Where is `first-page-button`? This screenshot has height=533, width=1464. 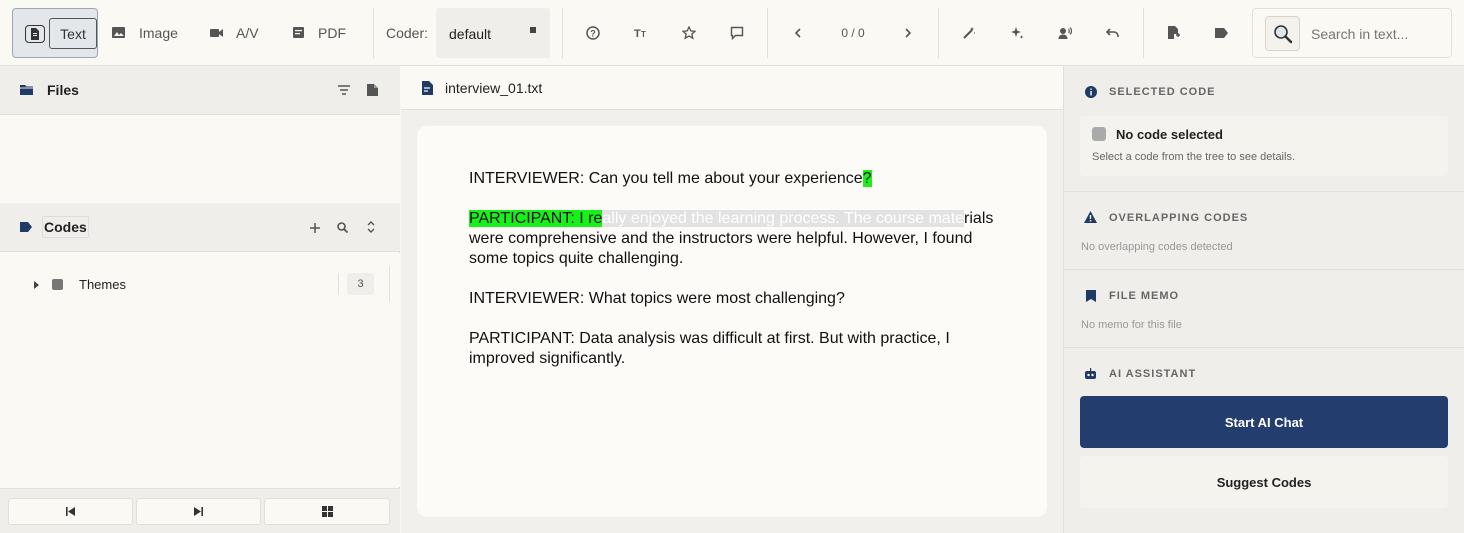
first-page-button is located at coordinates (70, 511).